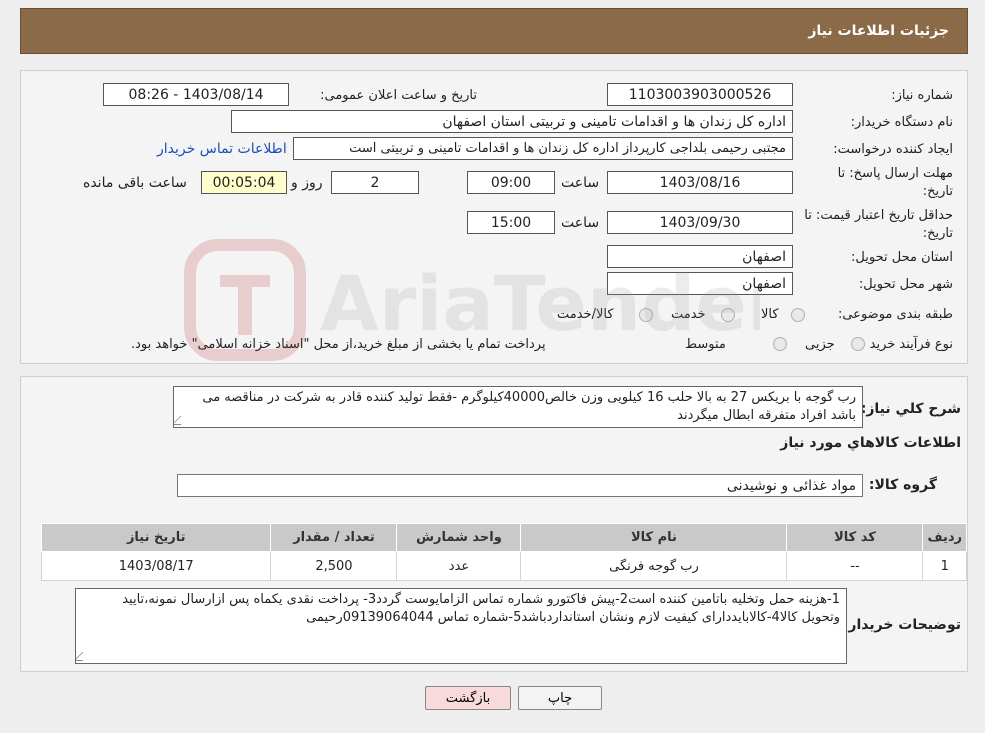 The height and width of the screenshot is (733, 985). What do you see at coordinates (937, 191) in the screenshot?
I see `deadline-label-2: تاریخ:` at bounding box center [937, 191].